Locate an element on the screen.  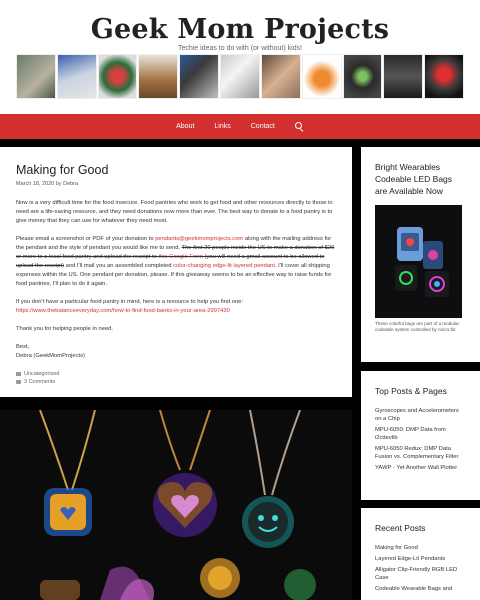
widget-title: Top Posts & Pages is located at coordinates (411, 391).